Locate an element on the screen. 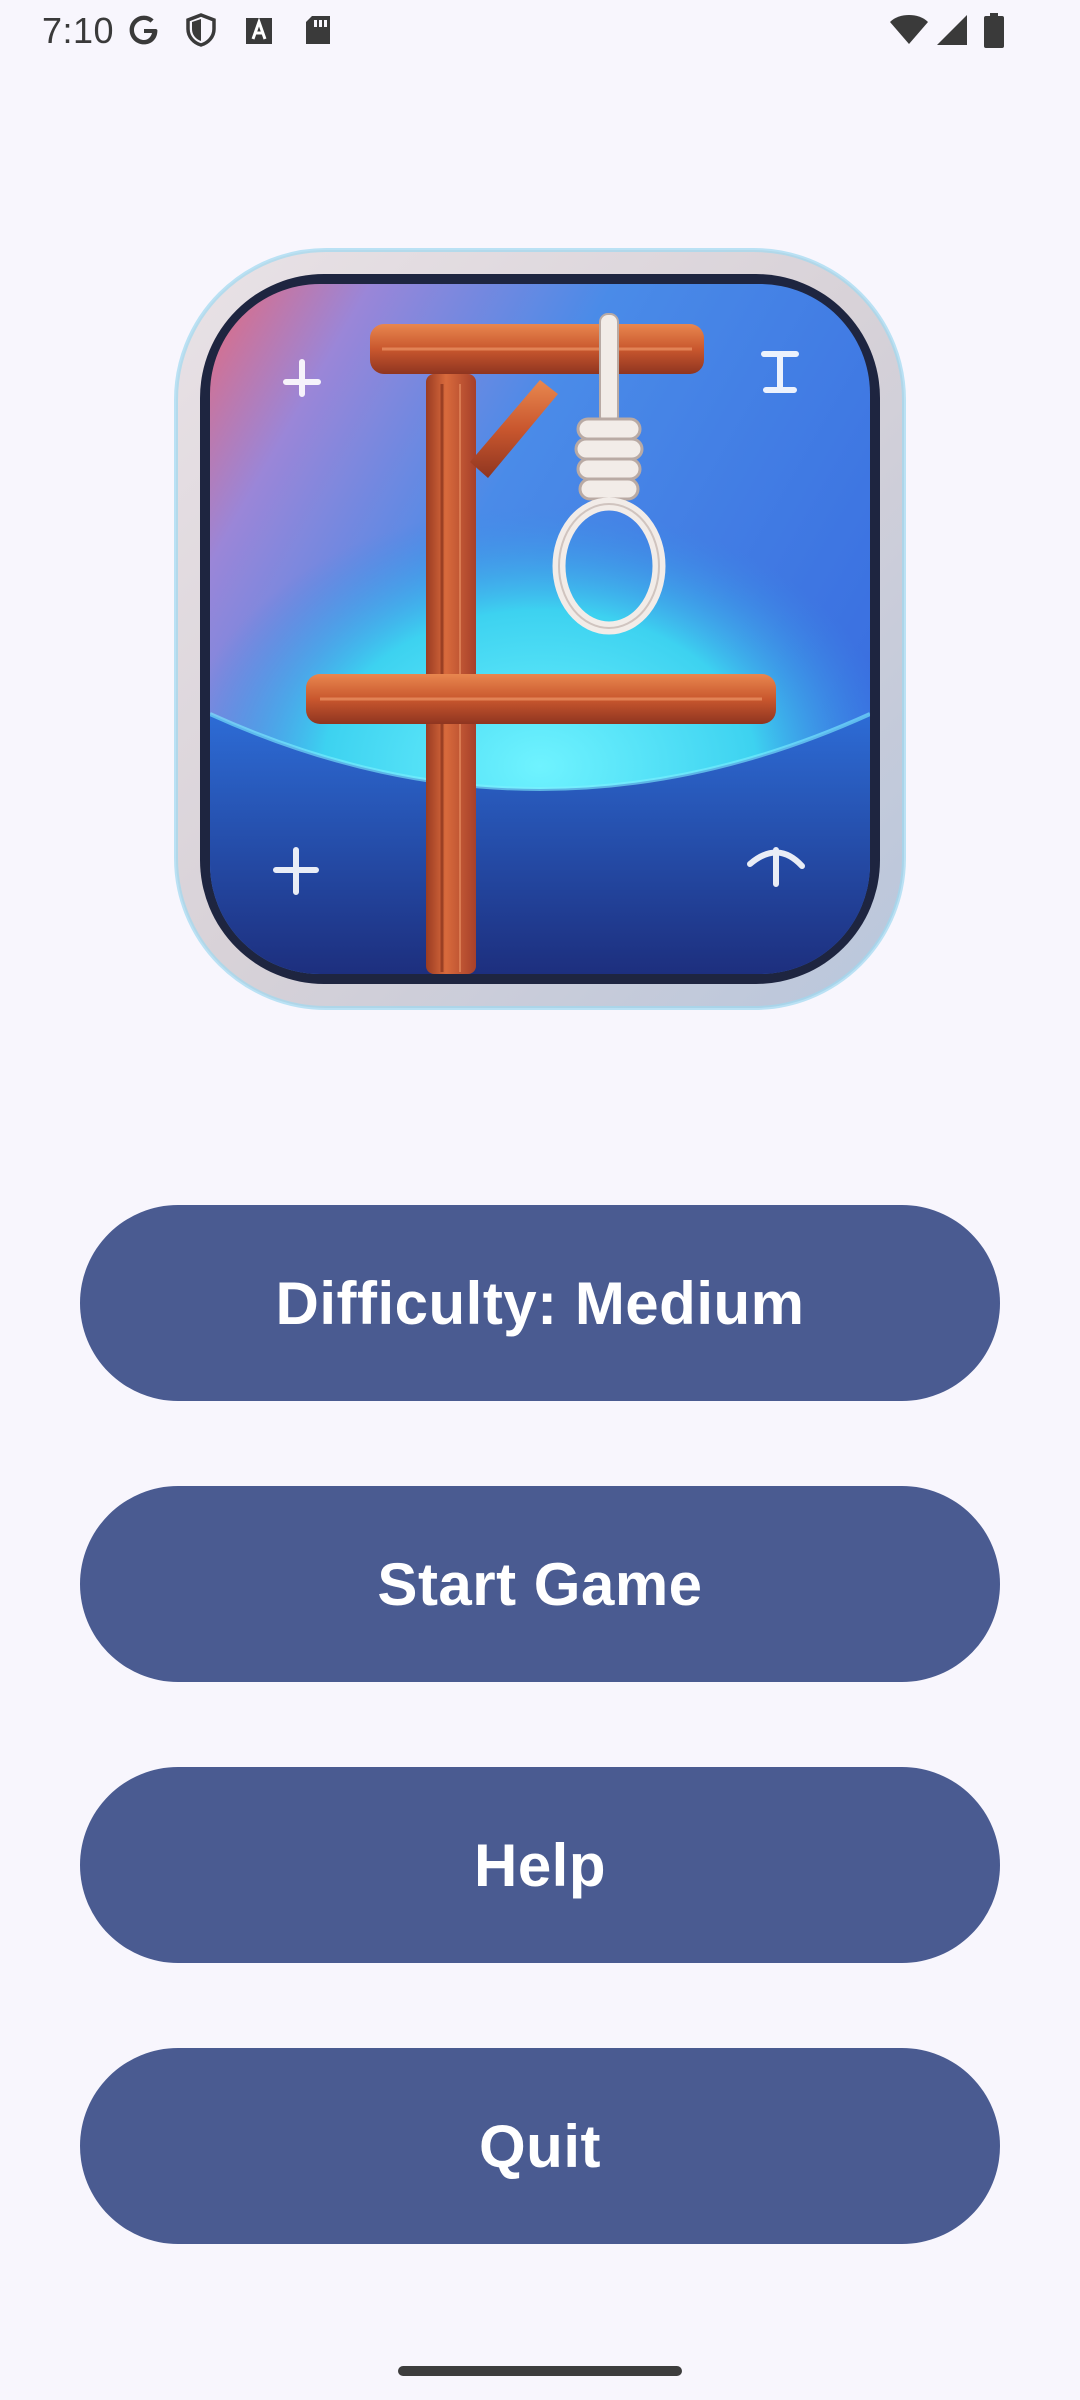 The height and width of the screenshot is (2400, 1080). difficulty-button: Difficulty: Medium is located at coordinates (540, 1303).